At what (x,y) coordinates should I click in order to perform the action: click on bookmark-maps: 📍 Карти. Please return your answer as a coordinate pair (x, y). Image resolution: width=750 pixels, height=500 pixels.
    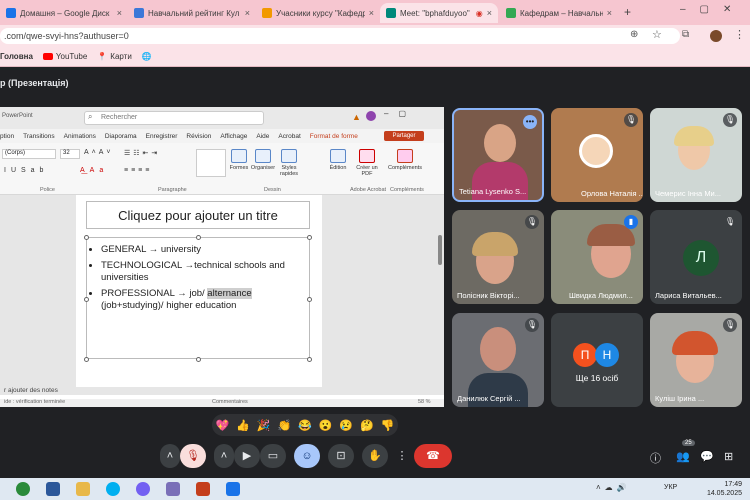
    Looking at the image, I should click on (114, 56).